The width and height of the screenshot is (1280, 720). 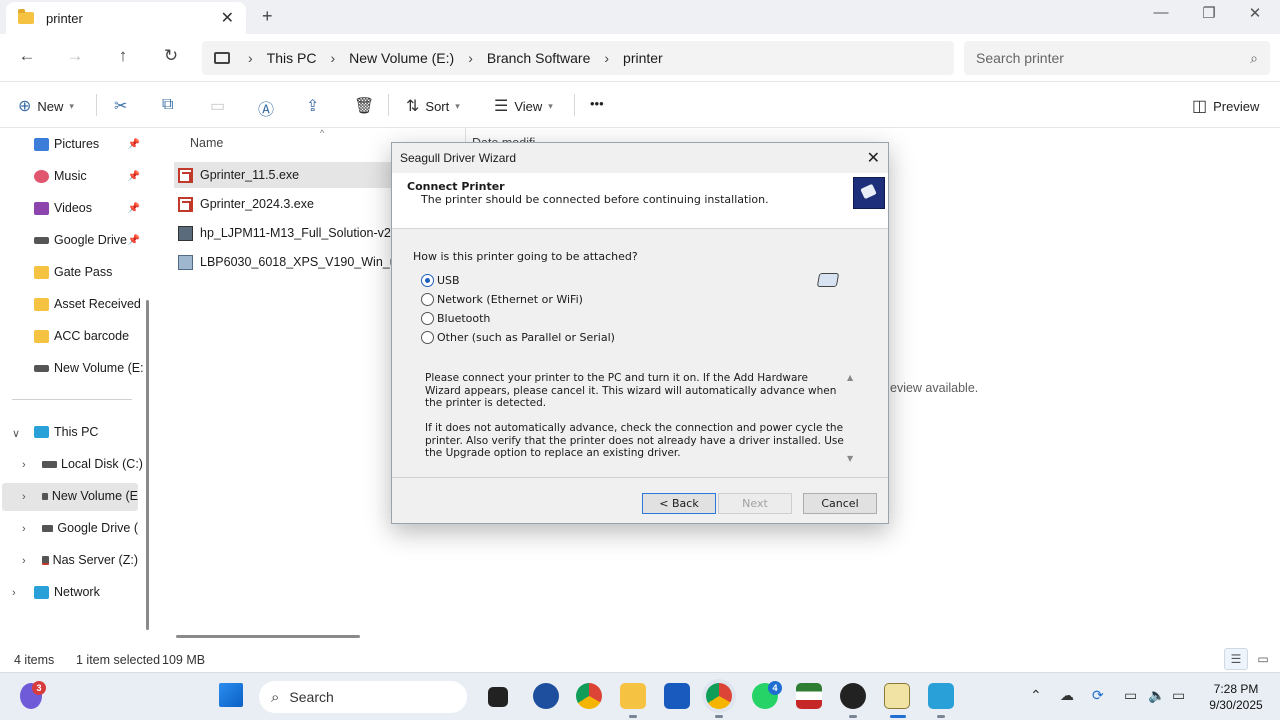 I want to click on maximize-button: ❐, so click(x=1209, y=13).